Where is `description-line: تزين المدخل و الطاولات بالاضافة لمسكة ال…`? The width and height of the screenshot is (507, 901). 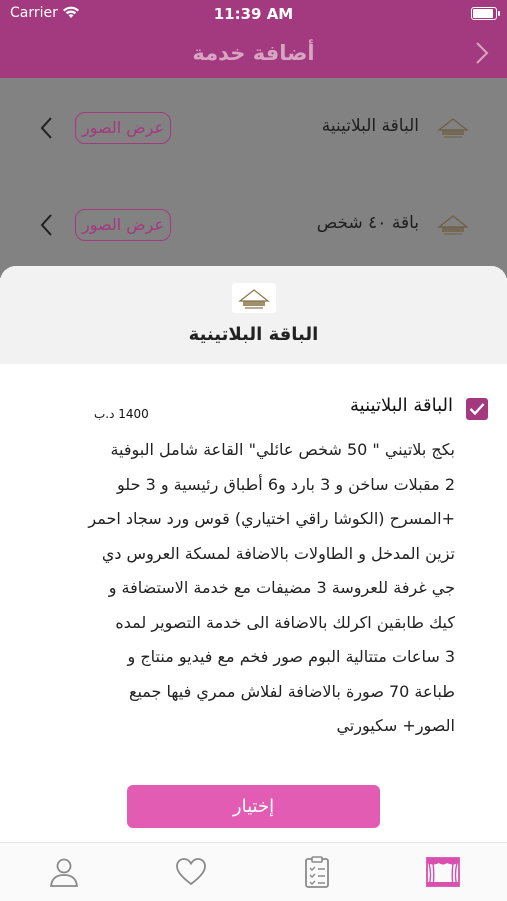
description-line: تزين المدخل و الطاولات بالاضافة لمسكة ال… is located at coordinates (278, 553).